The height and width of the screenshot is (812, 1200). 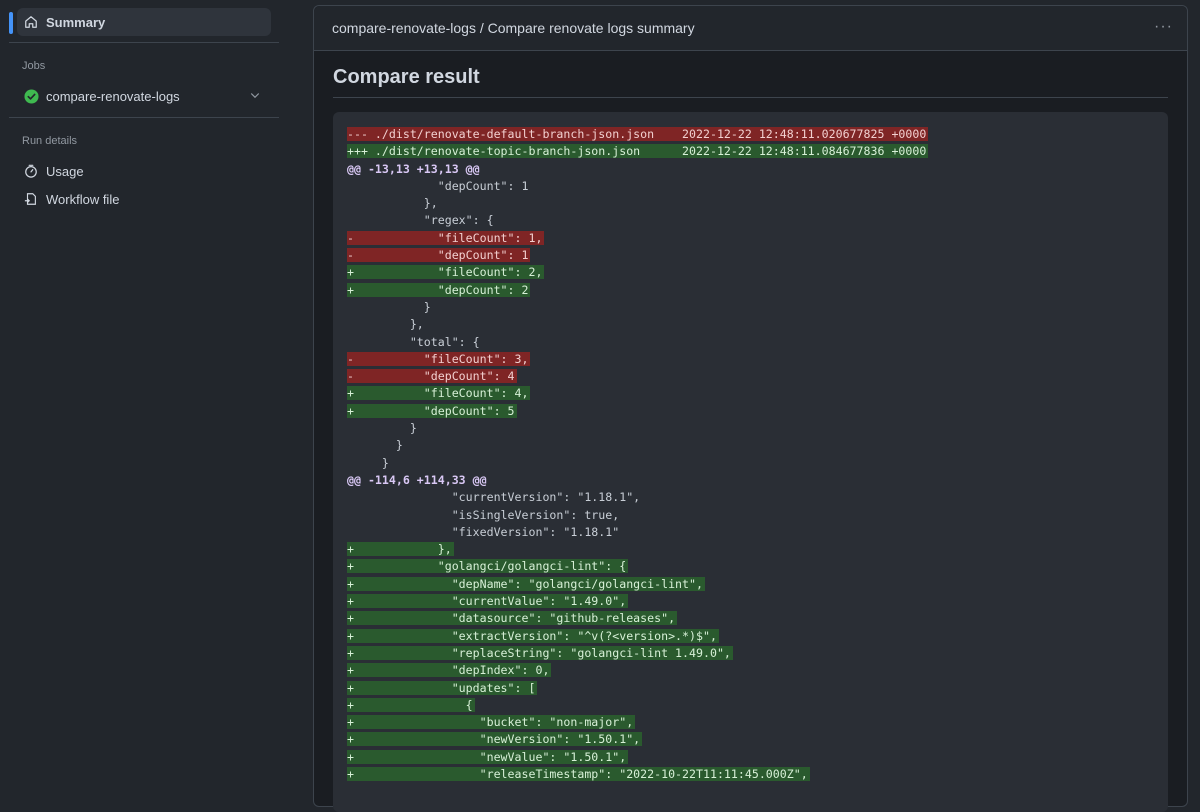 What do you see at coordinates (1163, 27) in the screenshot?
I see `more-options-icon: ···` at bounding box center [1163, 27].